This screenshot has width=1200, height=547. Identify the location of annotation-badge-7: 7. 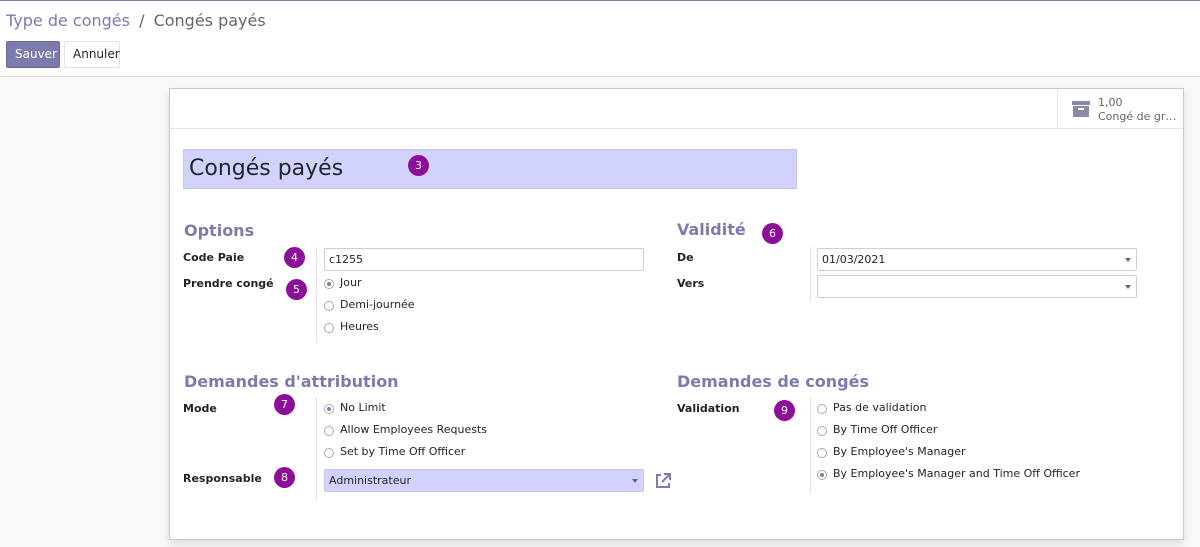
(284, 404).